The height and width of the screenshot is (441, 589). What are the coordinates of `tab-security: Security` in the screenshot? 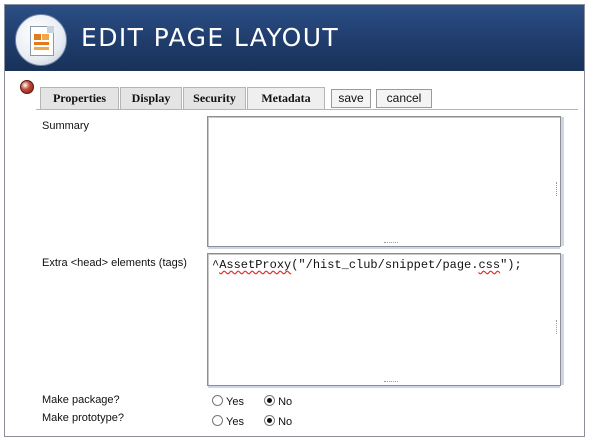 It's located at (214, 98).